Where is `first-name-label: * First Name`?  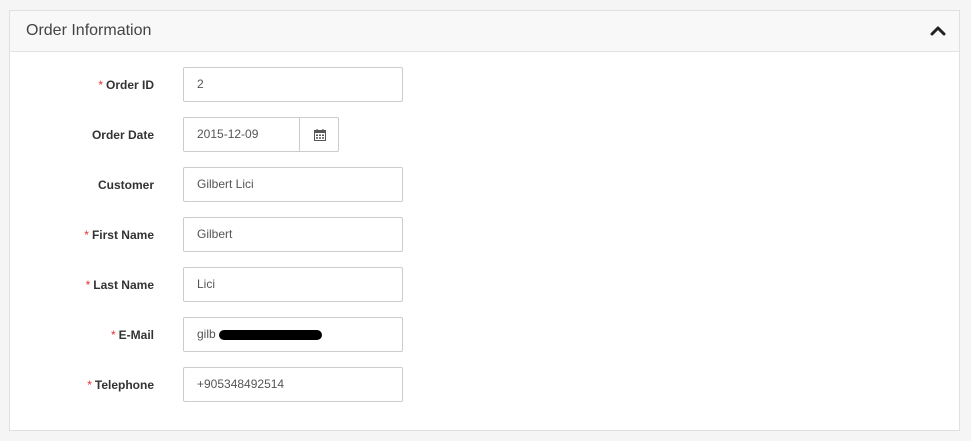 first-name-label: * First Name is located at coordinates (119, 235).